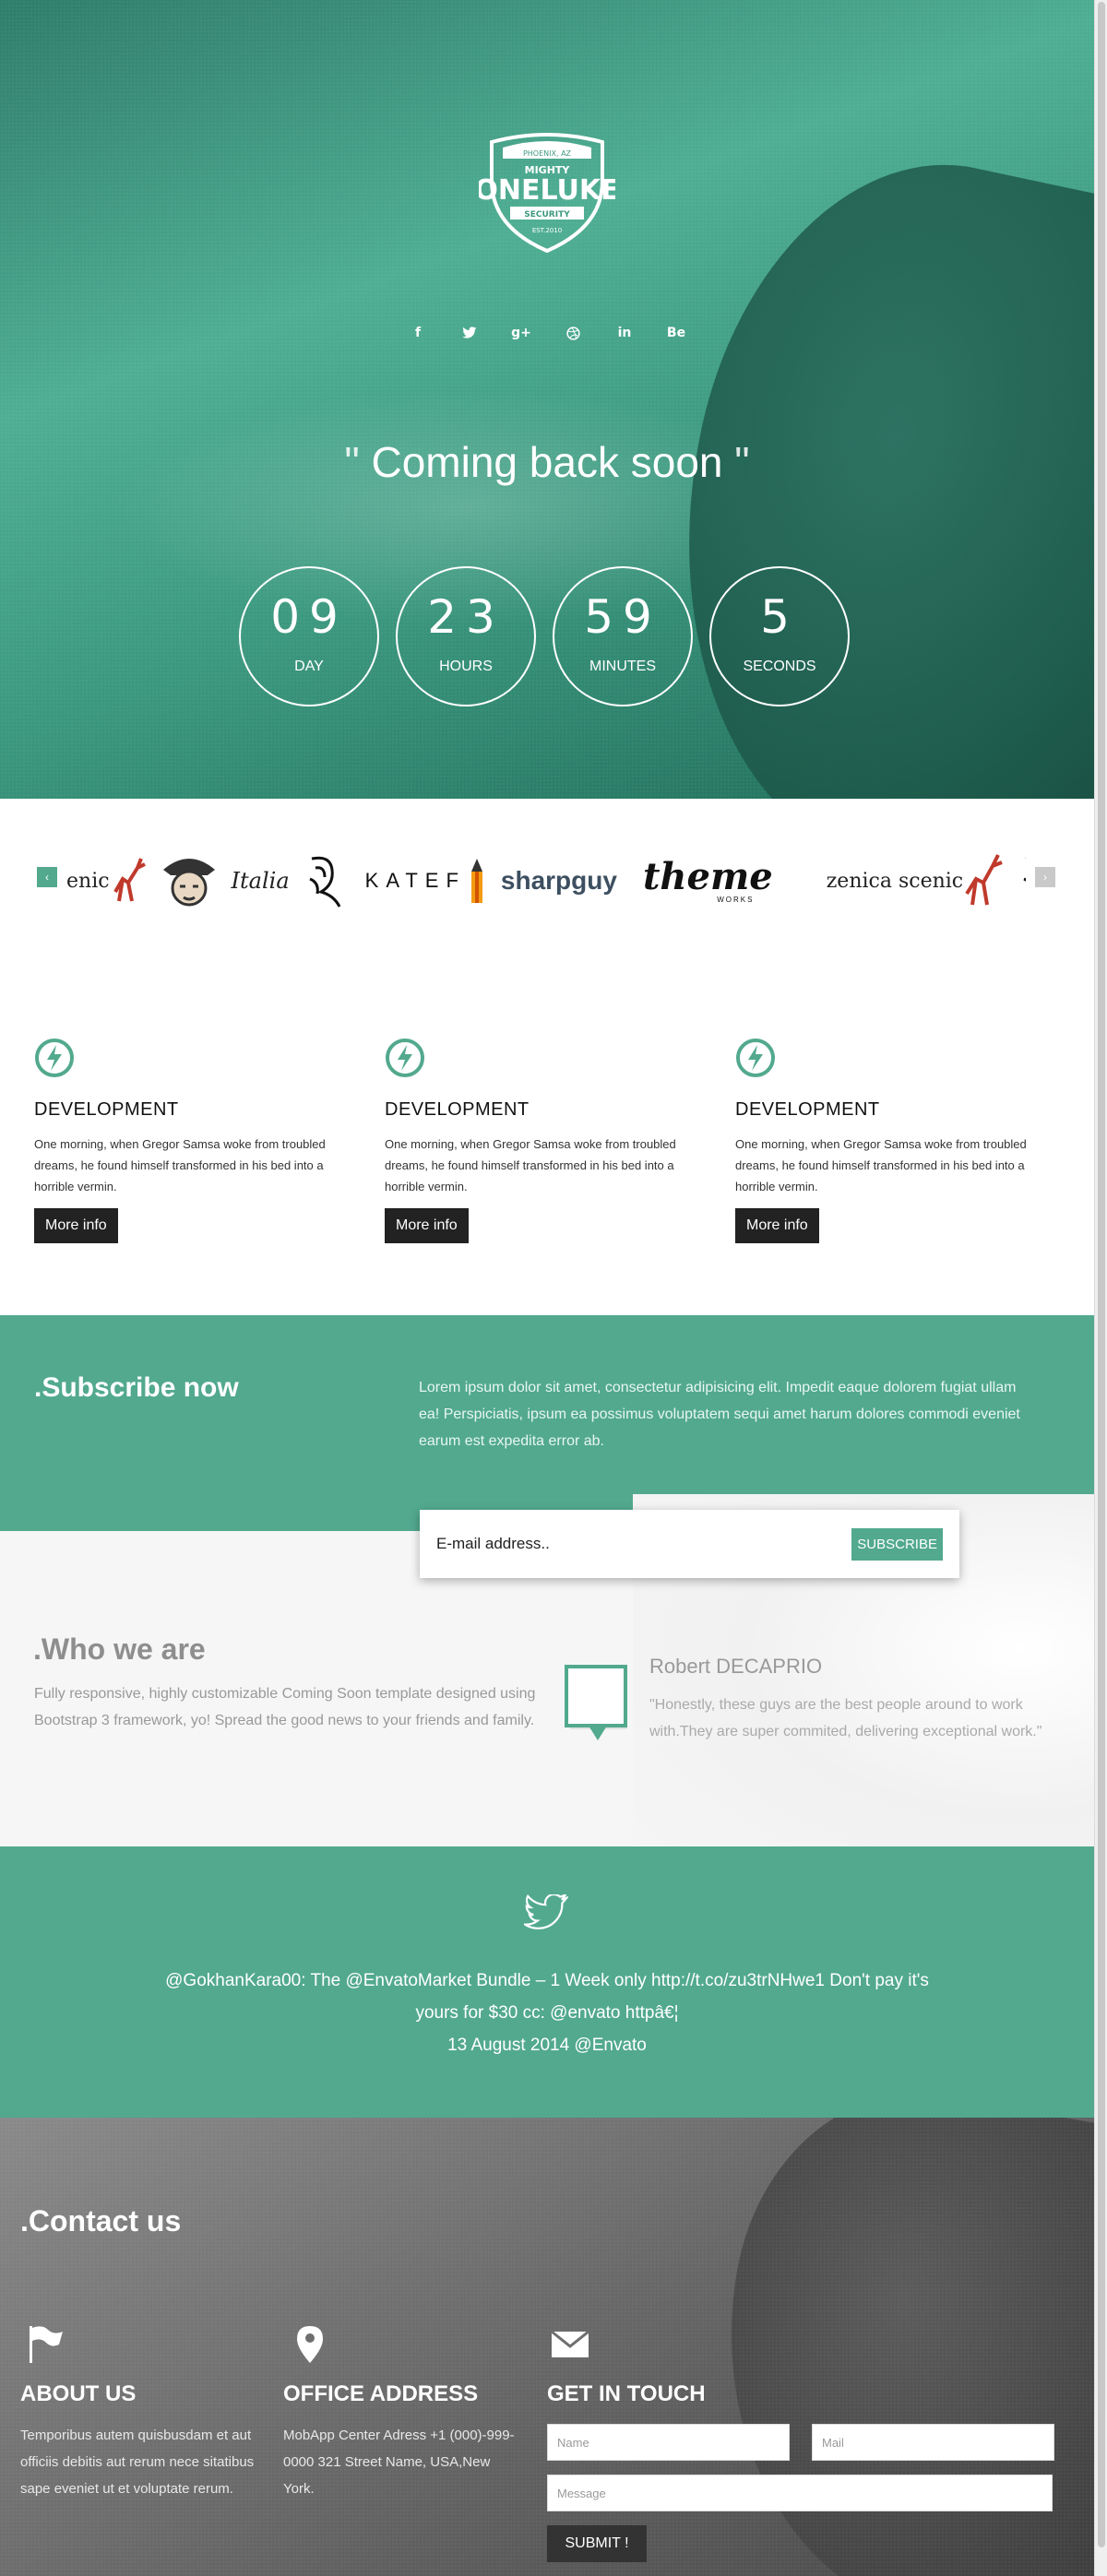  I want to click on location-pin-icon, so click(310, 2344).